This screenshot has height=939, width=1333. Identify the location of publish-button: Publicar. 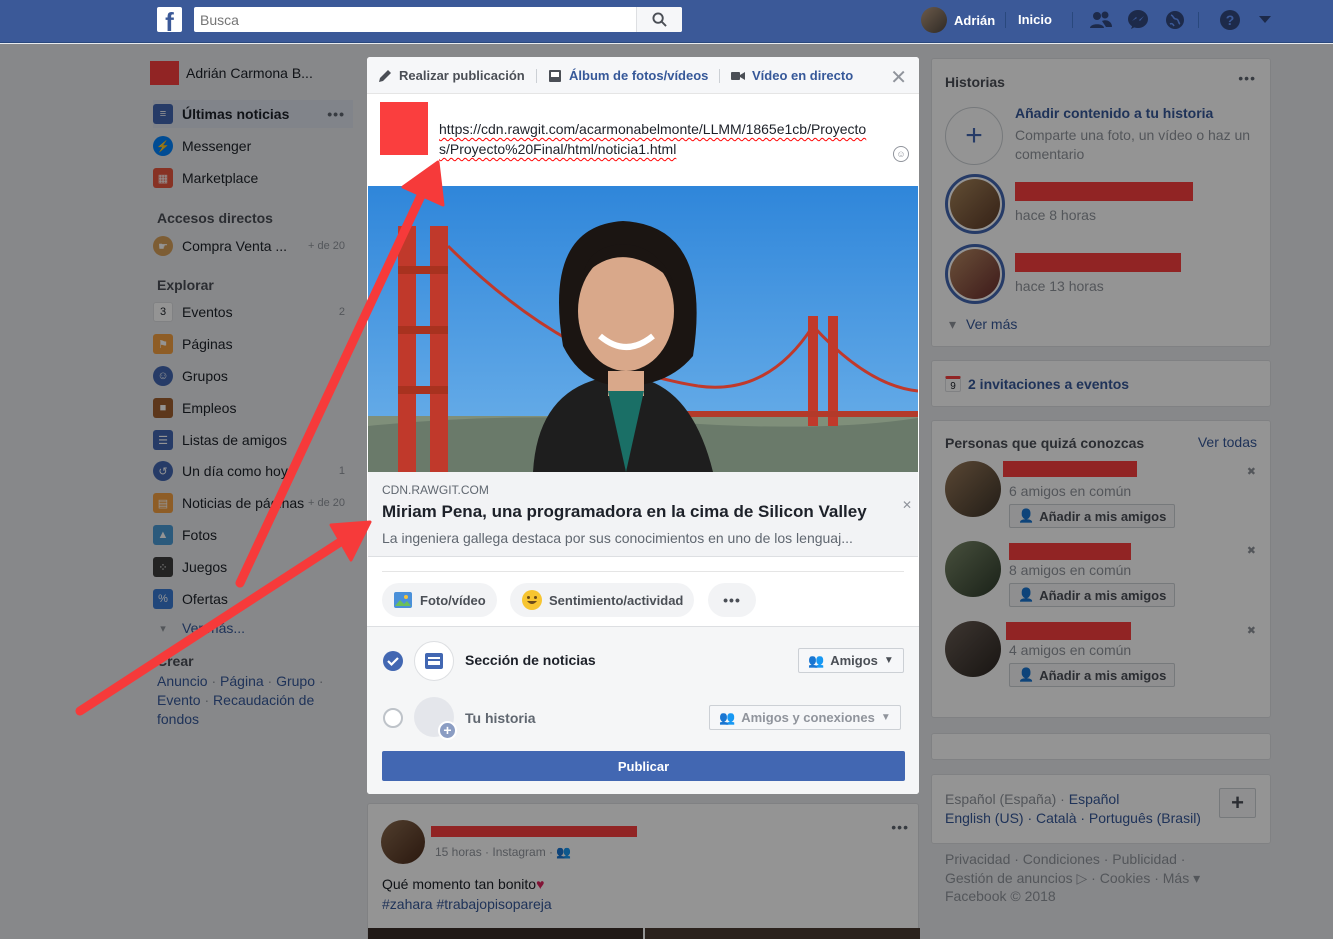
(643, 766).